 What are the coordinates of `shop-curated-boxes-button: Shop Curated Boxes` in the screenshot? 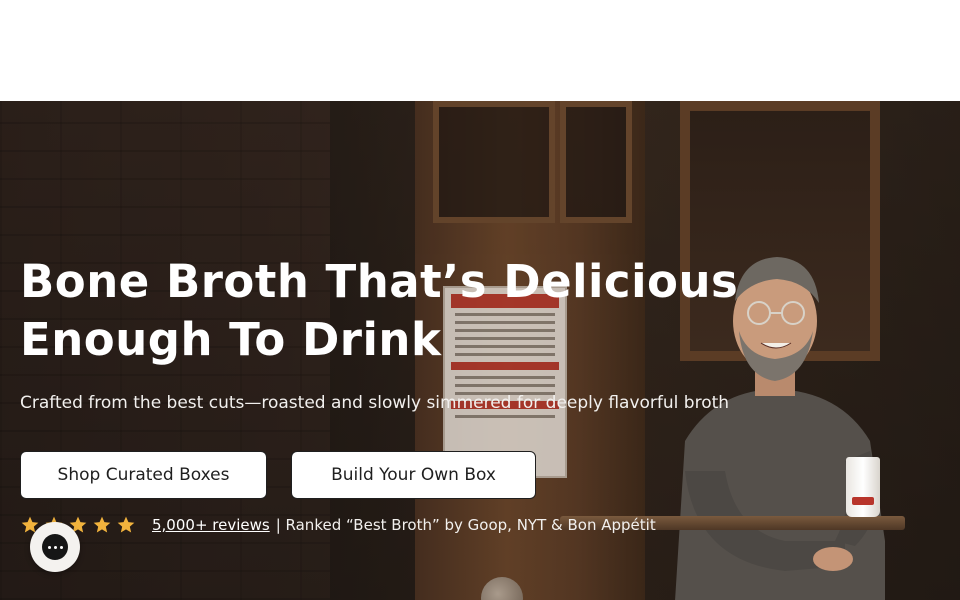 It's located at (143, 475).